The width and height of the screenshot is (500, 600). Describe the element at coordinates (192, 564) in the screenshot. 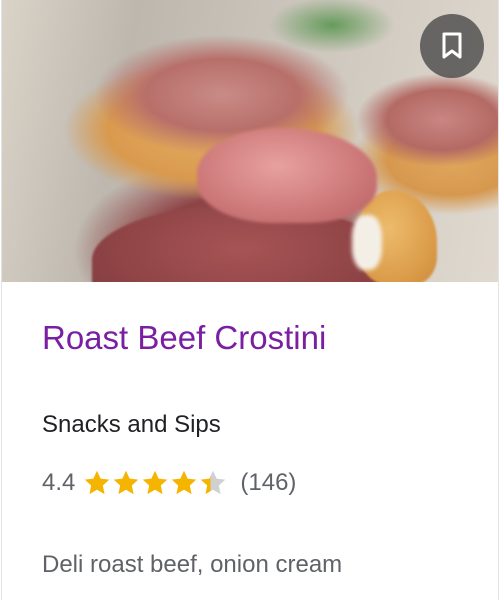

I see `recipe-description: Deli roast beef, onion cream` at that location.